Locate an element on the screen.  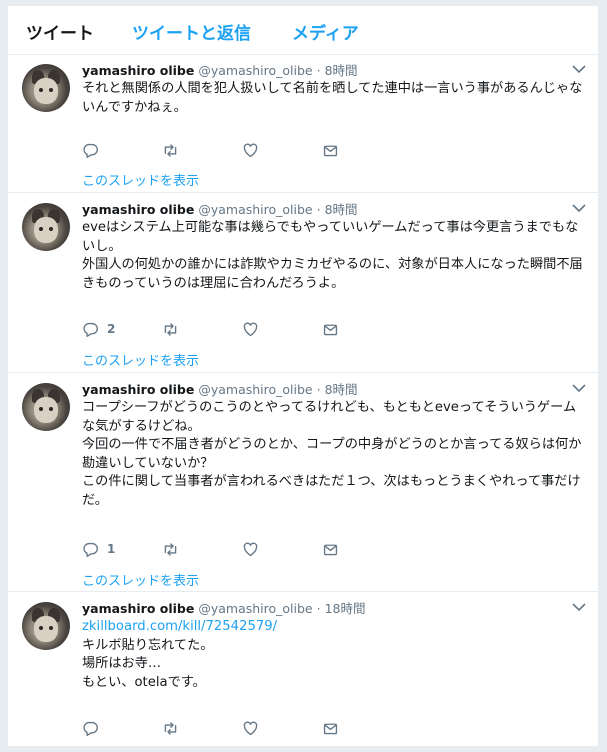
tweet-actions: 2 is located at coordinates (242, 329).